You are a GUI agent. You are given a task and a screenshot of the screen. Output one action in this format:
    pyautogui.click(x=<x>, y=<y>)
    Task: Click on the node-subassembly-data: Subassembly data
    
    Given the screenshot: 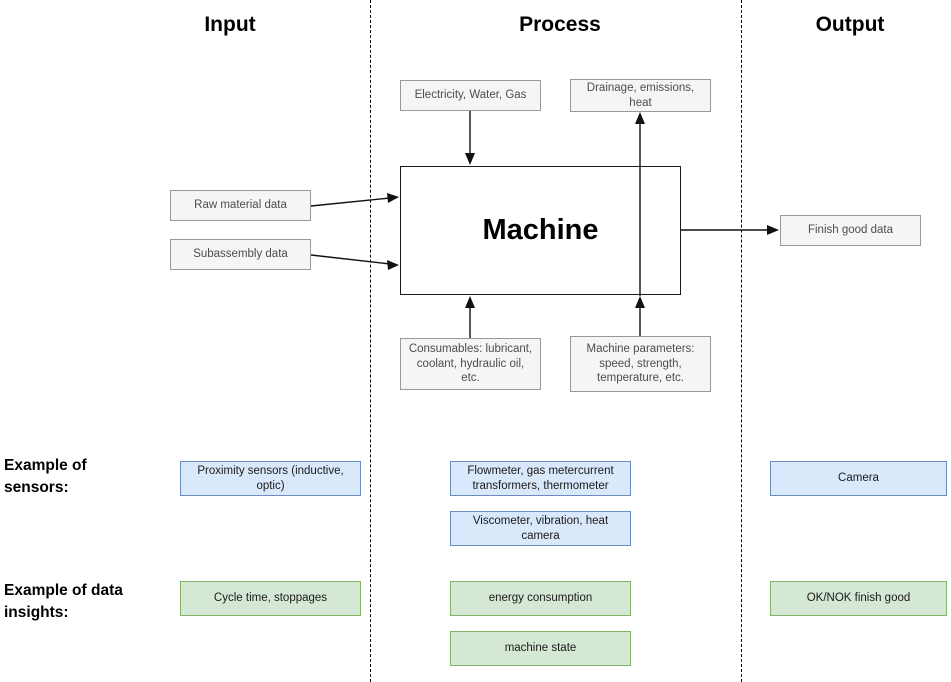 What is the action you would take?
    pyautogui.click(x=240, y=254)
    